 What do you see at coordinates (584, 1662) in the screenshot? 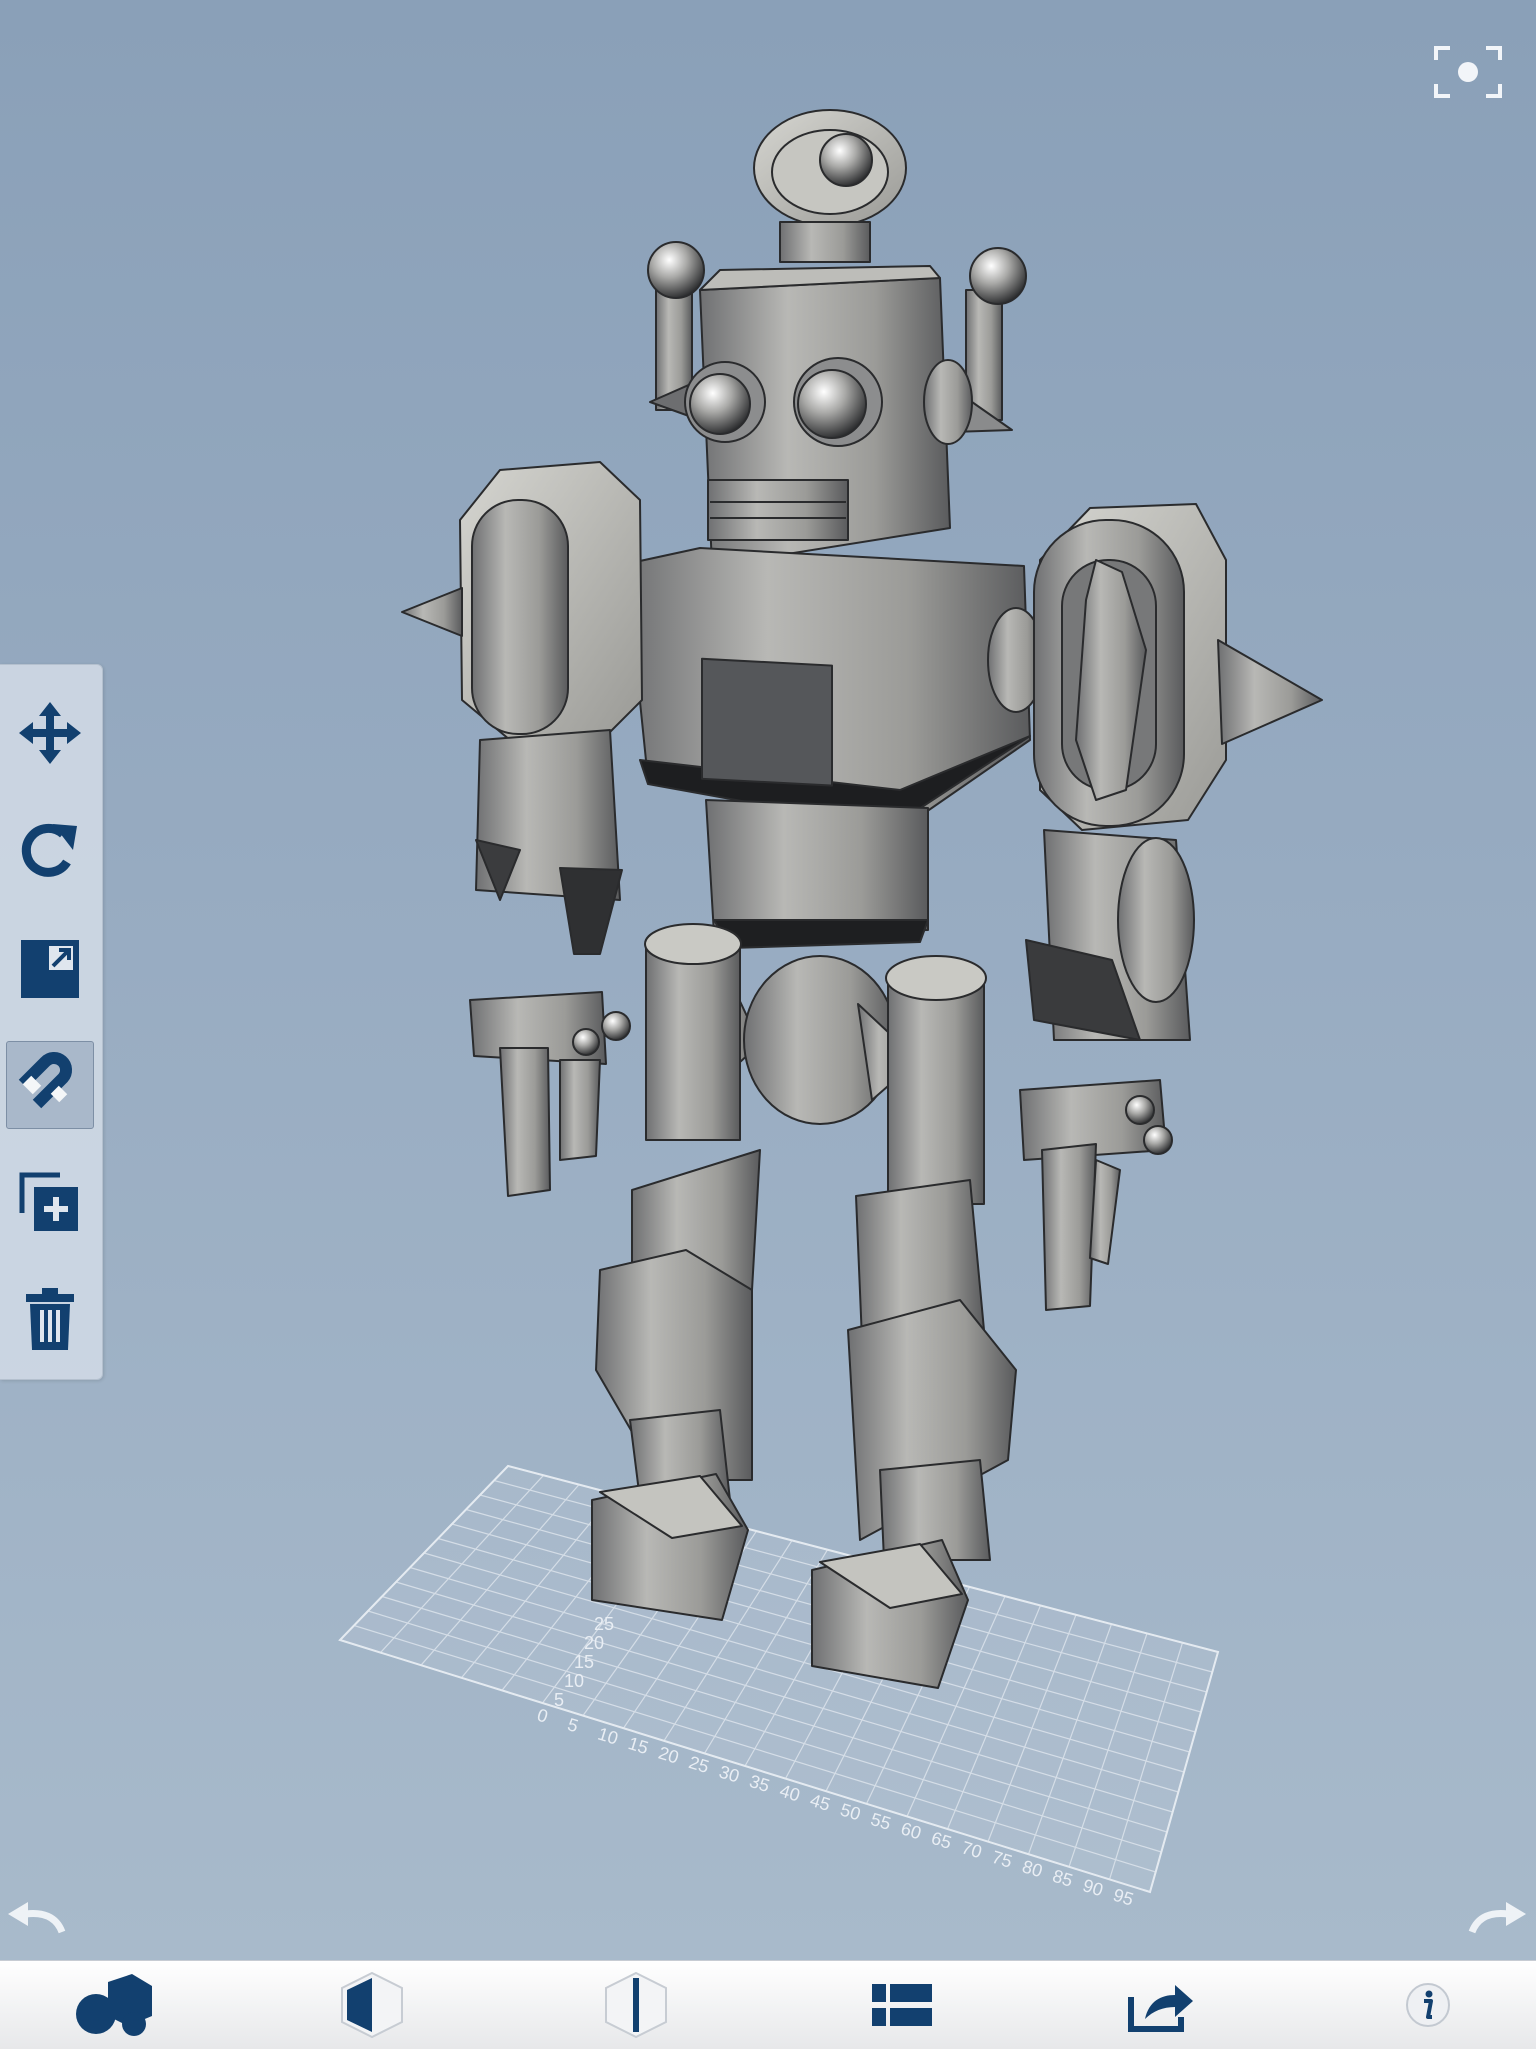
I see `grid-y-tick-label: 15` at bounding box center [584, 1662].